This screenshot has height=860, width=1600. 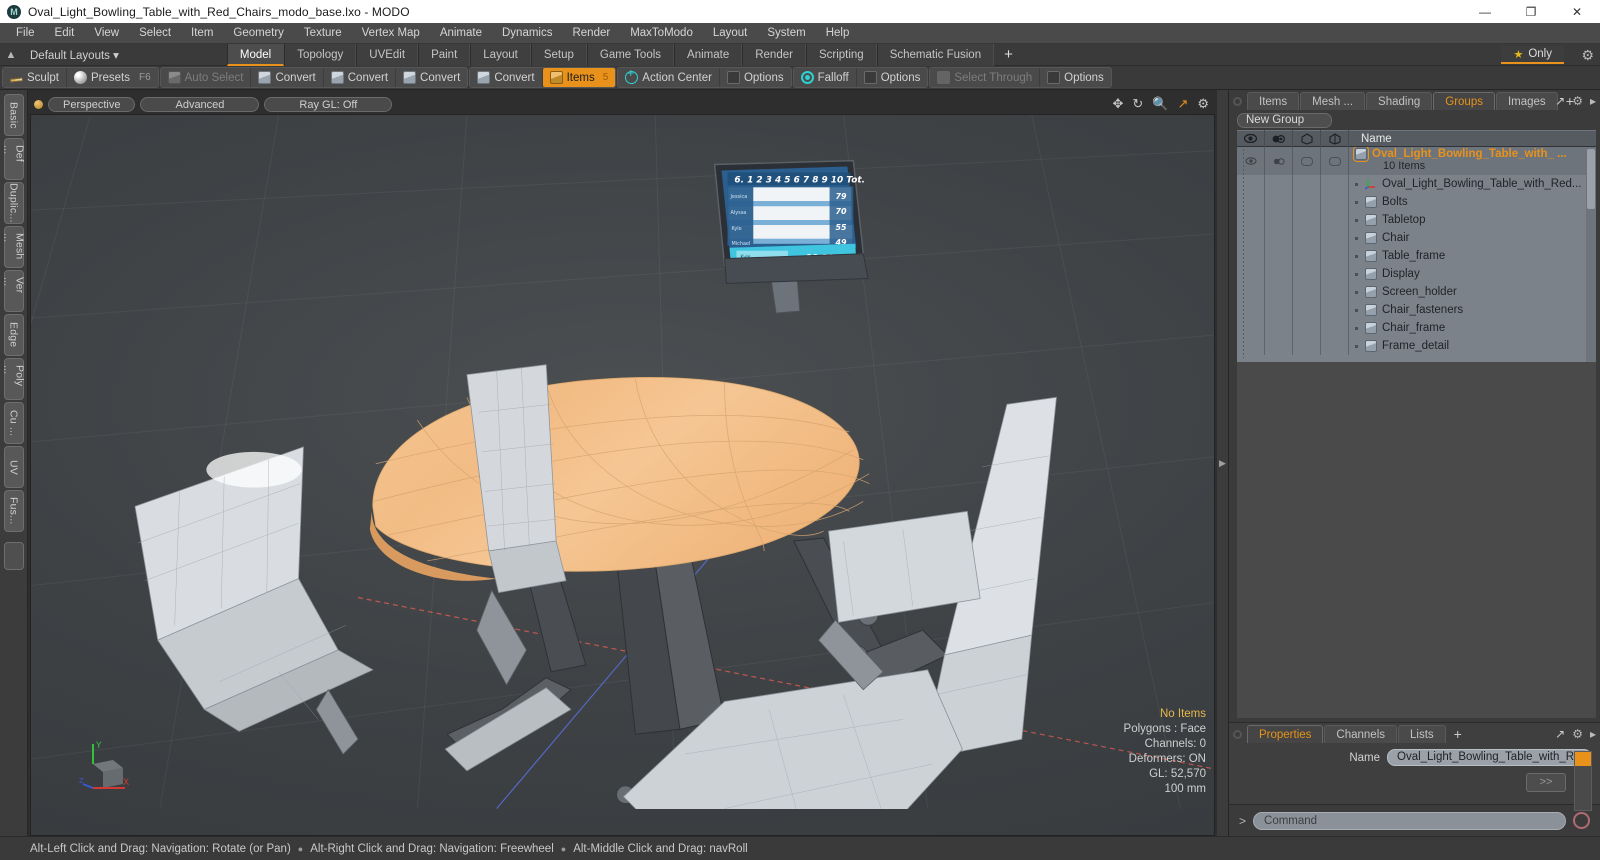 What do you see at coordinates (65, 33) in the screenshot?
I see `menu-item-edit: Edit` at bounding box center [65, 33].